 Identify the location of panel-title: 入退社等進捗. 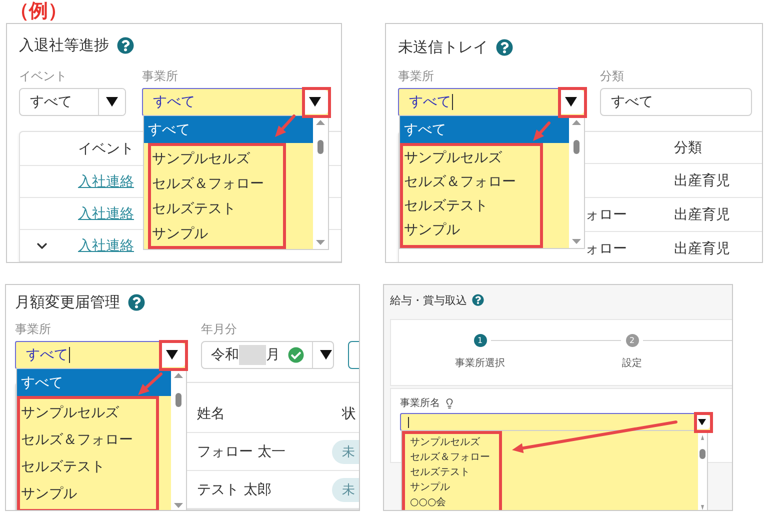
(64, 45).